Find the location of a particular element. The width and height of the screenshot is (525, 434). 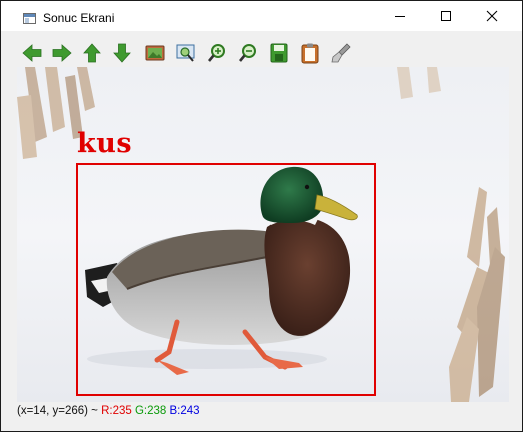

forward-button is located at coordinates (62, 53).